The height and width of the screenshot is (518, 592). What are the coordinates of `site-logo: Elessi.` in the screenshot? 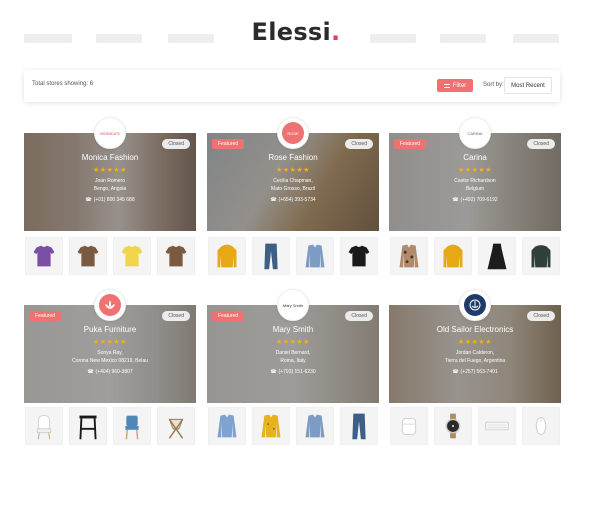 It's located at (296, 32).